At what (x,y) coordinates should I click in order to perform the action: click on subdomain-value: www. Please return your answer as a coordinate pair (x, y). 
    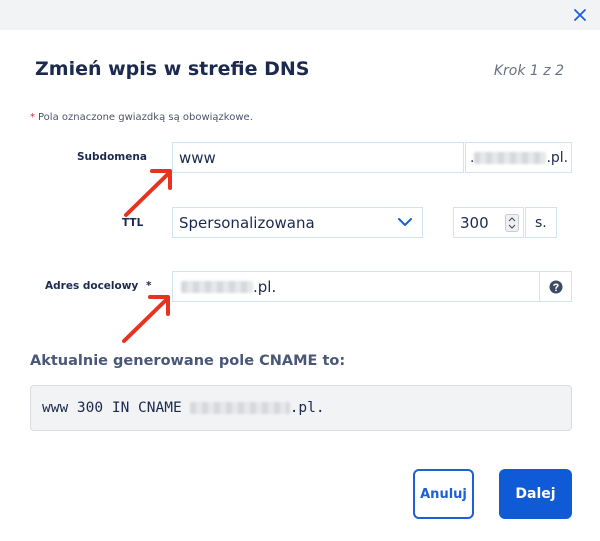
    Looking at the image, I should click on (197, 157).